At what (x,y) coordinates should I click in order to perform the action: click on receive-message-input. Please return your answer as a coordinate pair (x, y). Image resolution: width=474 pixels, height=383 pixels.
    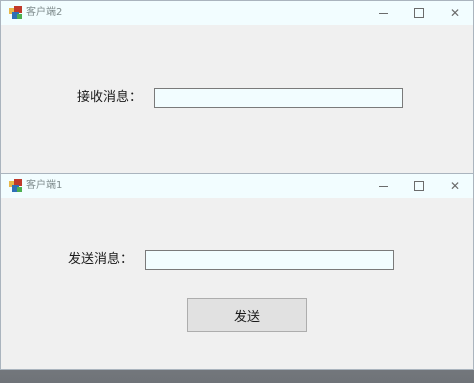
    Looking at the image, I should click on (278, 98).